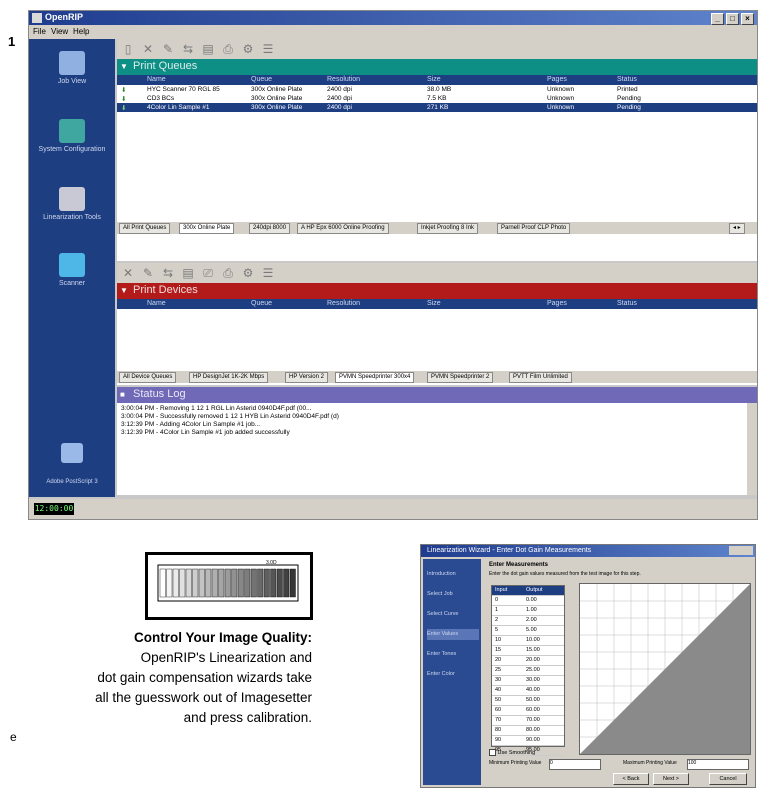 Image resolution: width=758 pixels, height=797 pixels. I want to click on nav-system-config: System Configuration, so click(72, 136).